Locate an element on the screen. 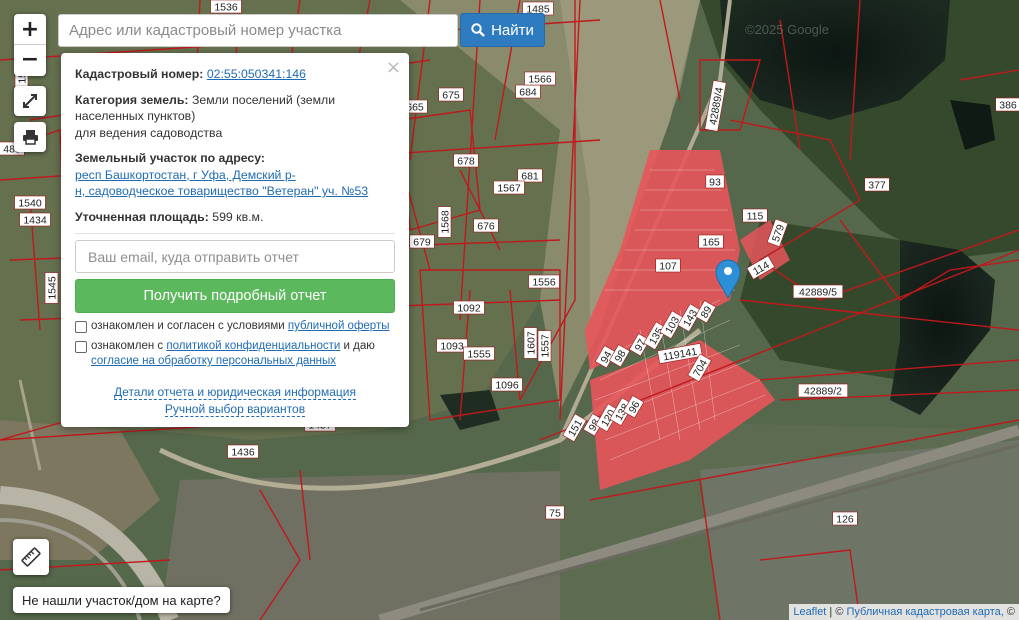  svg-text: 1567 is located at coordinates (509, 189).